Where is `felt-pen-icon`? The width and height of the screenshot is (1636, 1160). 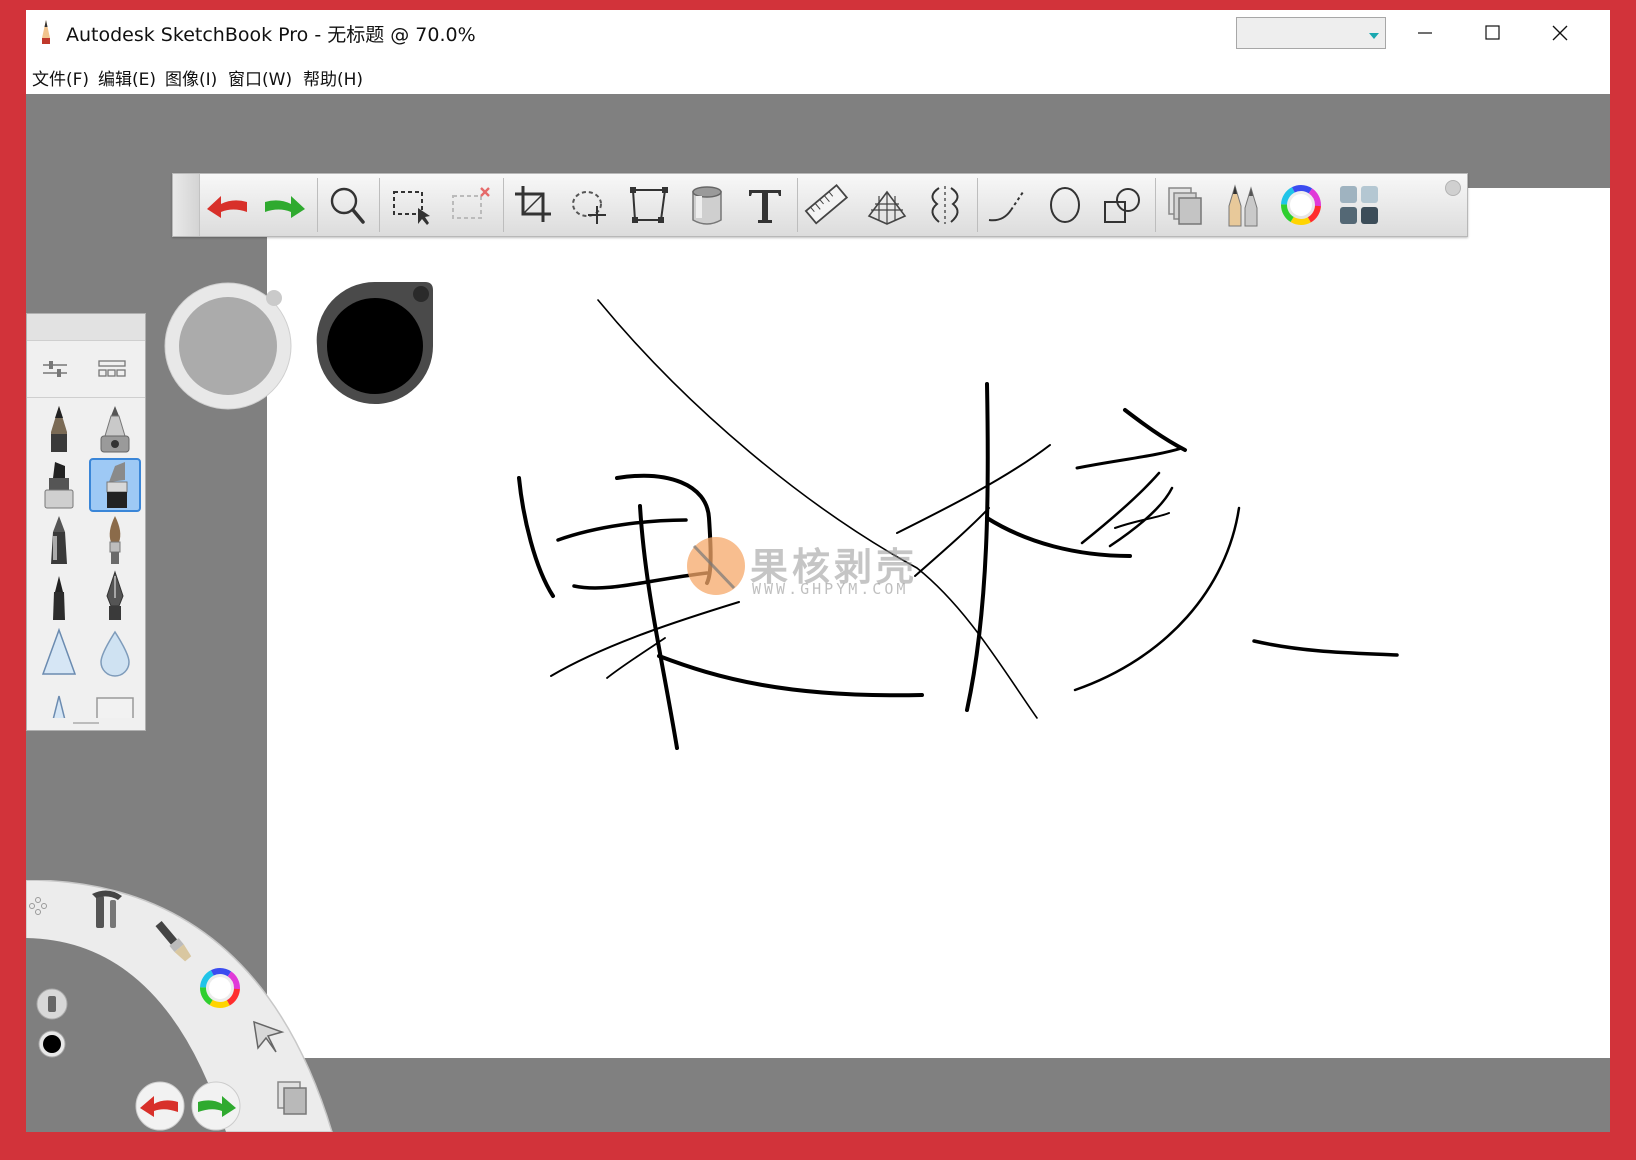
felt-pen-icon is located at coordinates (59, 598).